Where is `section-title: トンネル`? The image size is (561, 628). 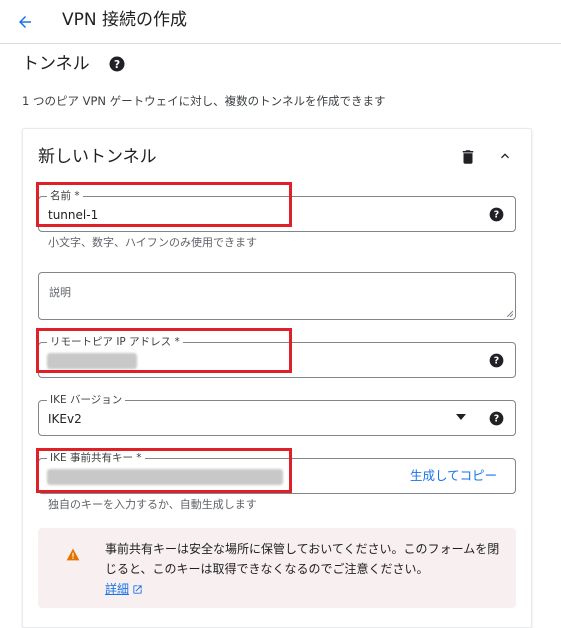
section-title: トンネル is located at coordinates (56, 64).